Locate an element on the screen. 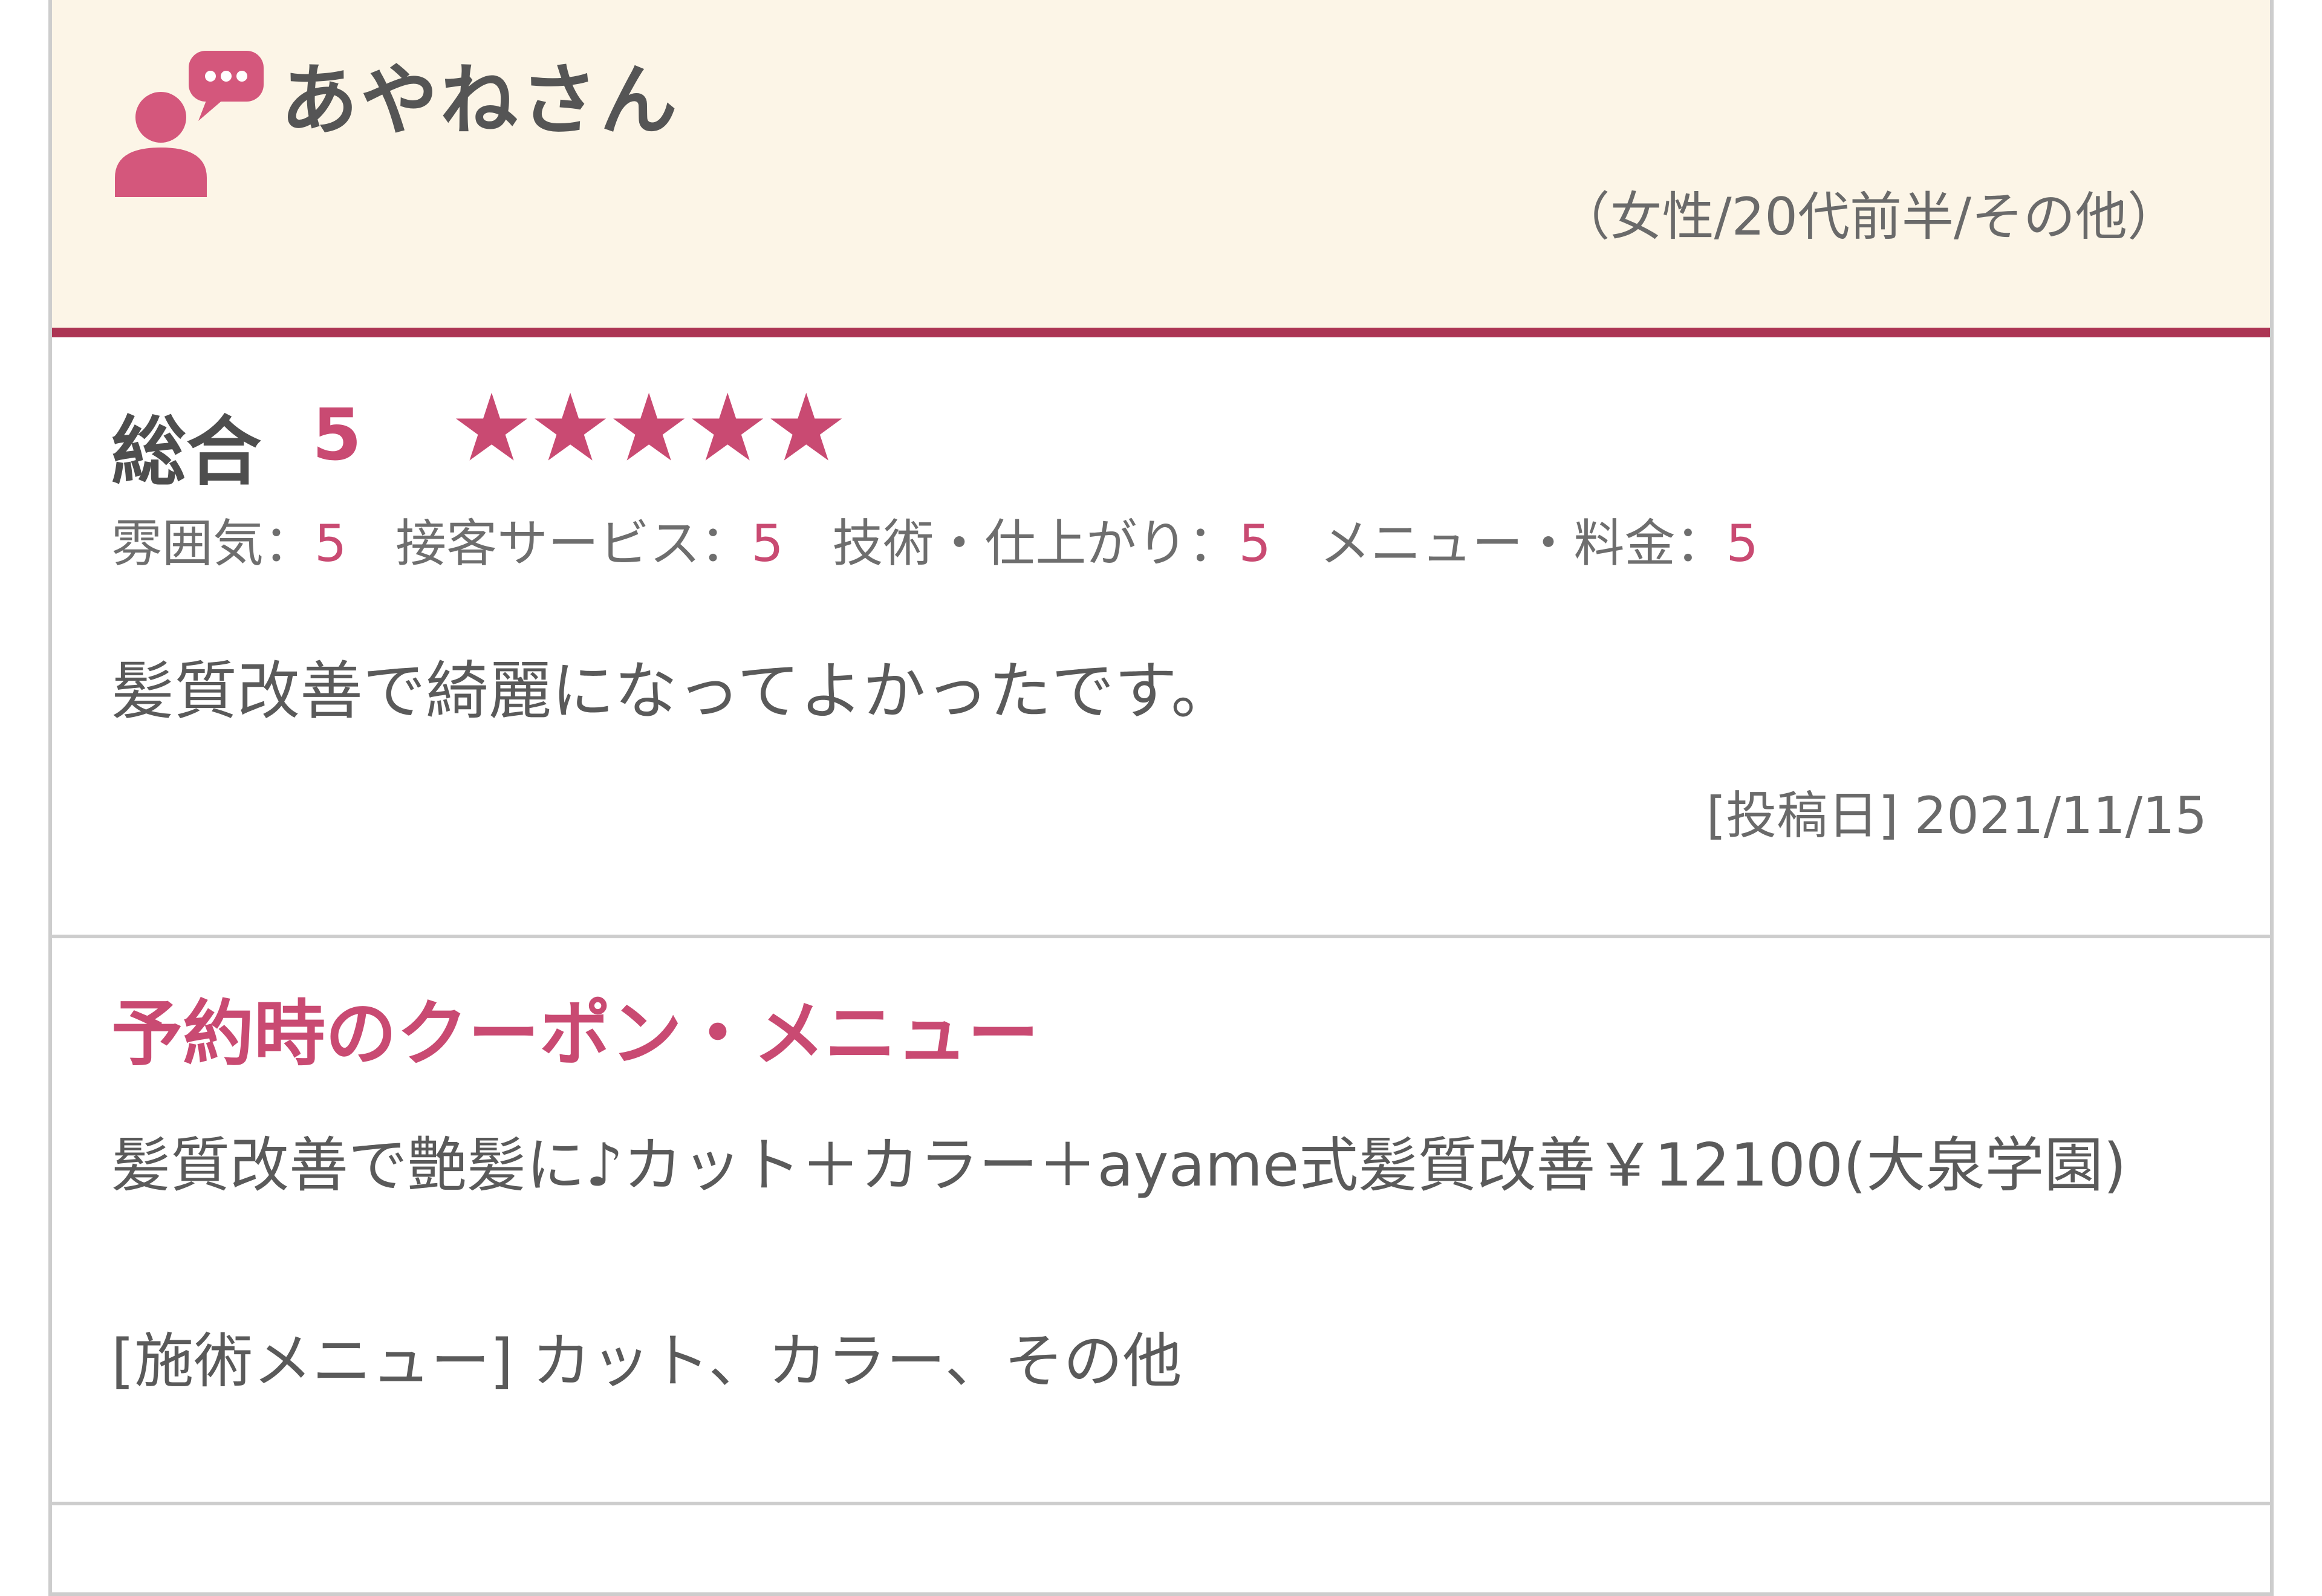  review-comment: 髪質改善で綺麗になってよかったです。 is located at coordinates (672, 691).